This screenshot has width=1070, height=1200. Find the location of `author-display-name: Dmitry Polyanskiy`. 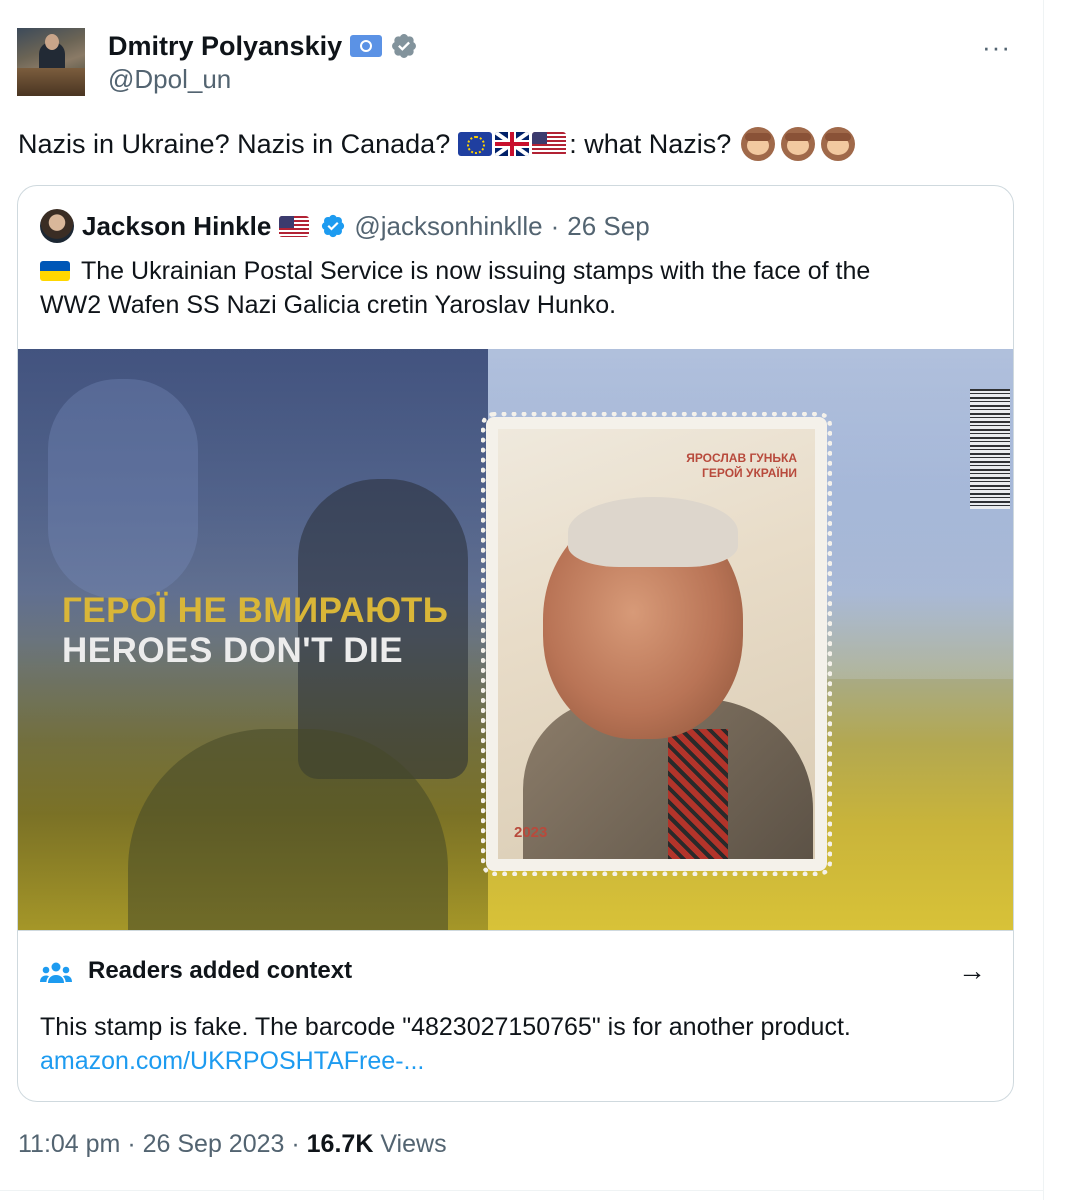

author-display-name: Dmitry Polyanskiy is located at coordinates (225, 46).